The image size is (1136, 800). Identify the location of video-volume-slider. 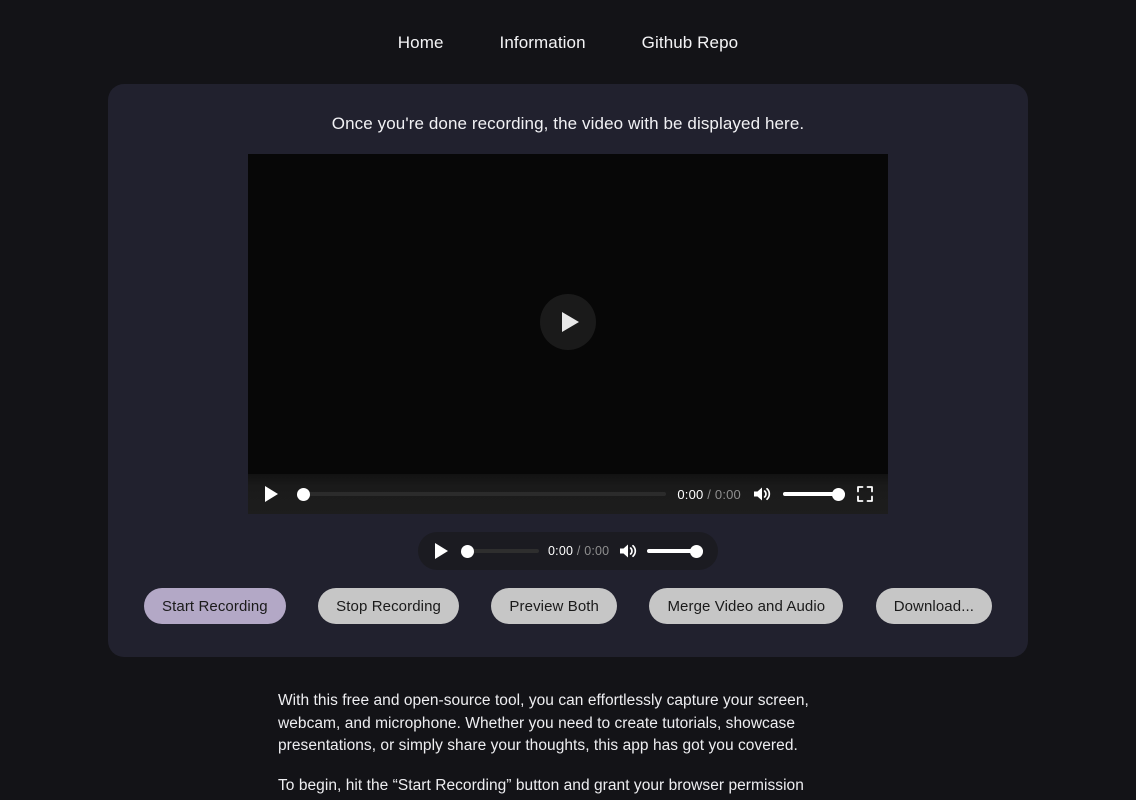
(814, 494).